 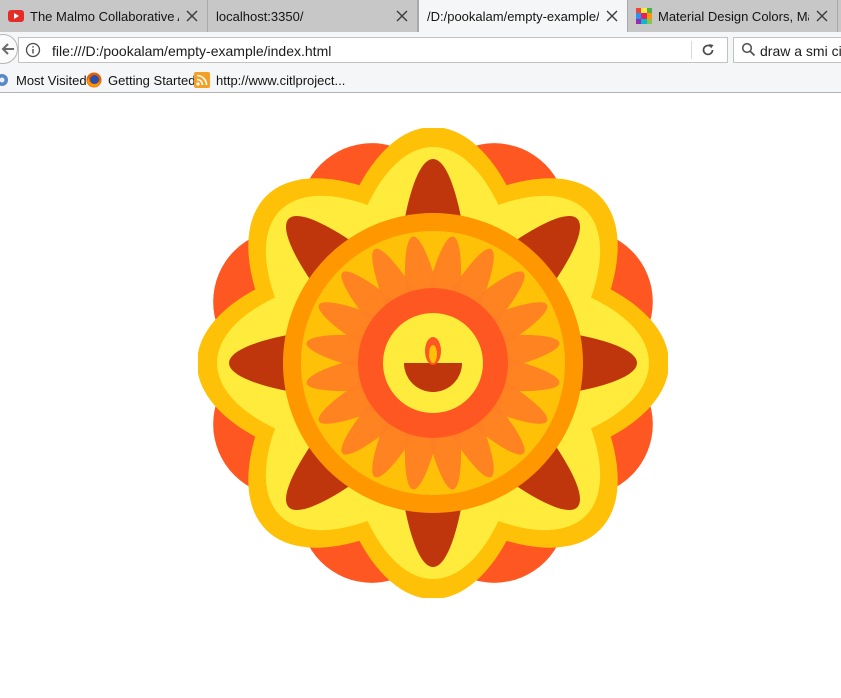 I want to click on tab-title: The Malmo Collaborative AI Challenge, so click(x=104, y=16).